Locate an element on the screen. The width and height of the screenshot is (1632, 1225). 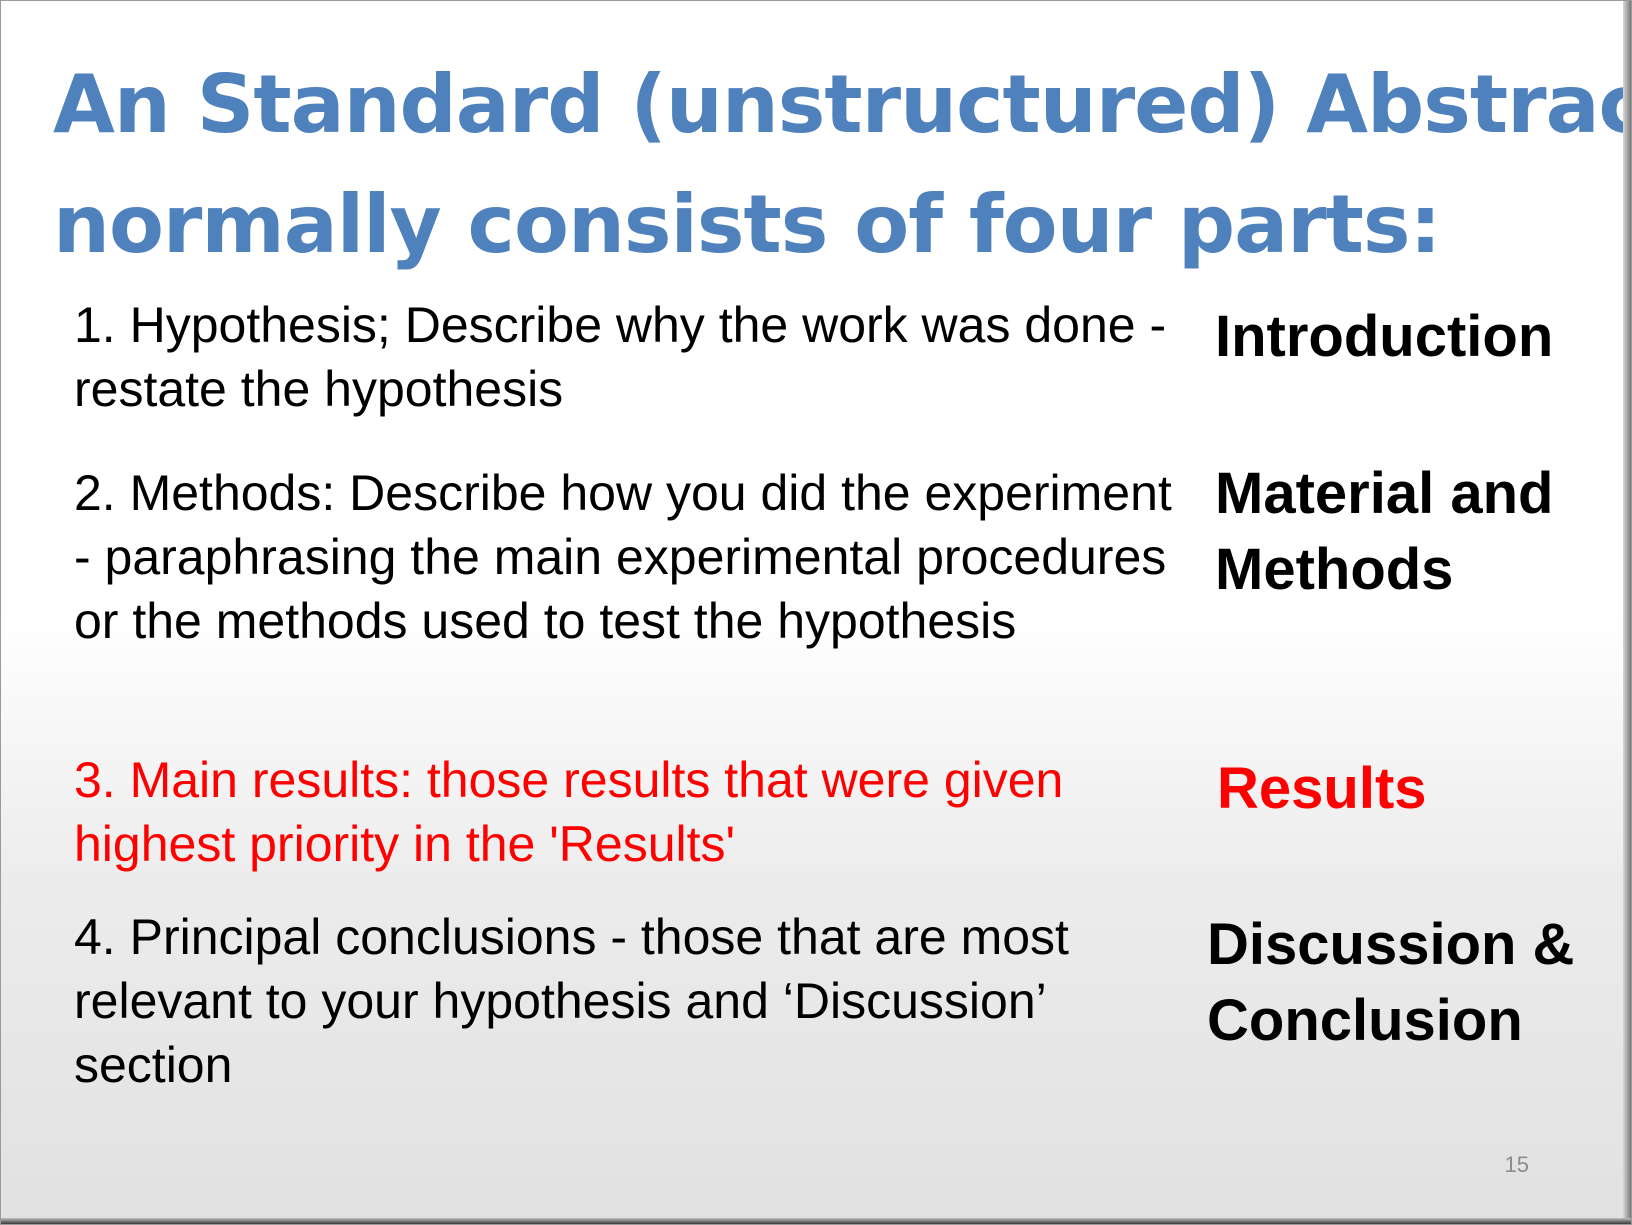
section-label-material-and: Material and is located at coordinates (1384, 493).